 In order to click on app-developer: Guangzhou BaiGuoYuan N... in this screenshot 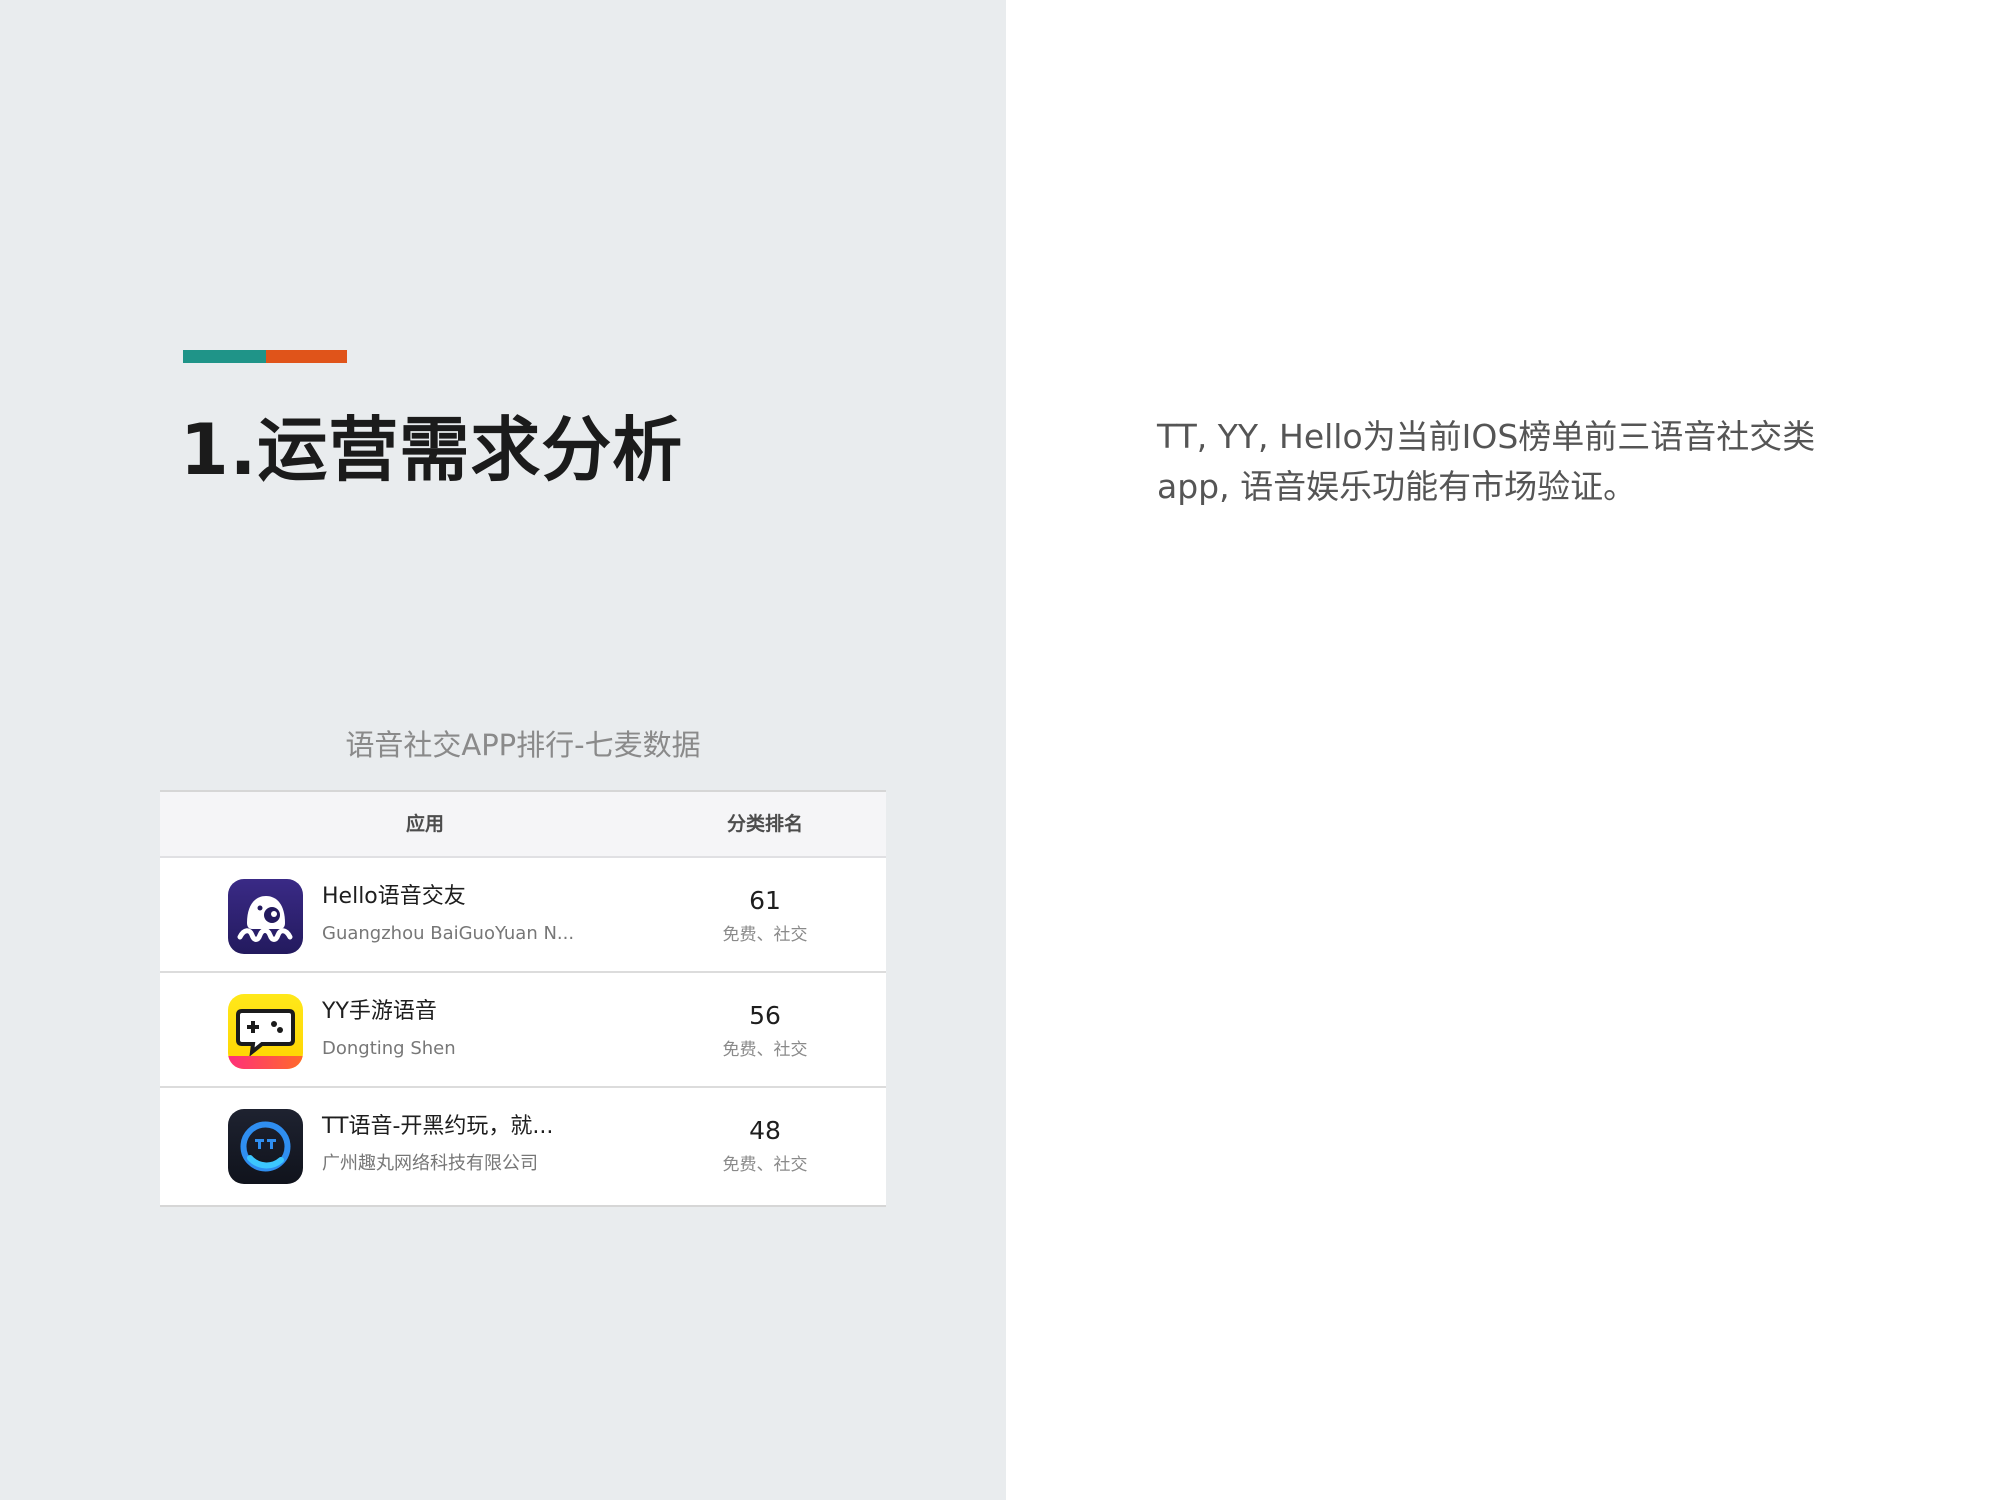, I will do `click(448, 933)`.